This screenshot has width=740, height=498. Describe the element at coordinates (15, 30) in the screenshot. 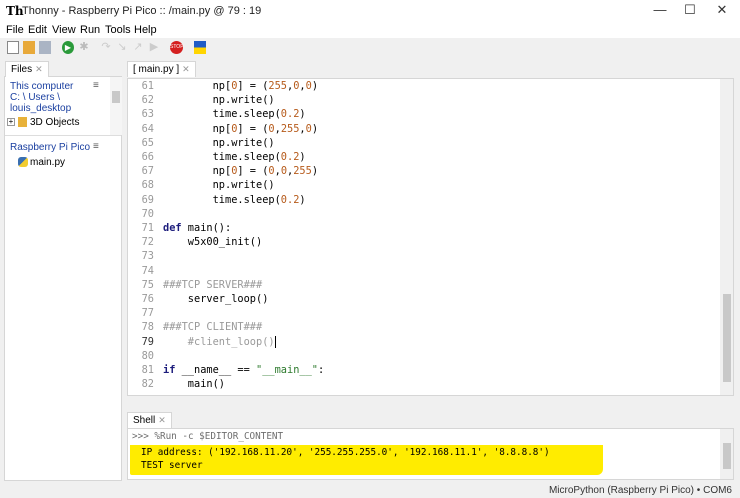

I see `menu-file: File` at that location.